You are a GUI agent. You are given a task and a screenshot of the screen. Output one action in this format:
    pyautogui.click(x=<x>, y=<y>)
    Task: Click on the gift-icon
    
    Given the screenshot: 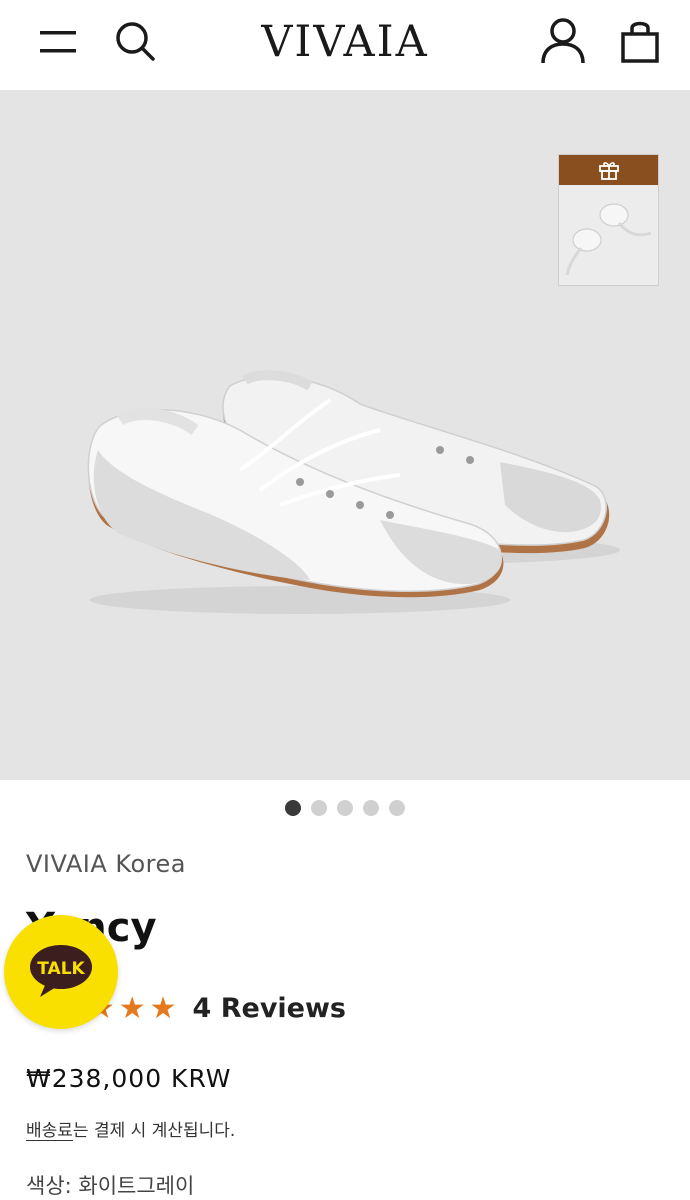 What is the action you would take?
    pyautogui.click(x=608, y=171)
    